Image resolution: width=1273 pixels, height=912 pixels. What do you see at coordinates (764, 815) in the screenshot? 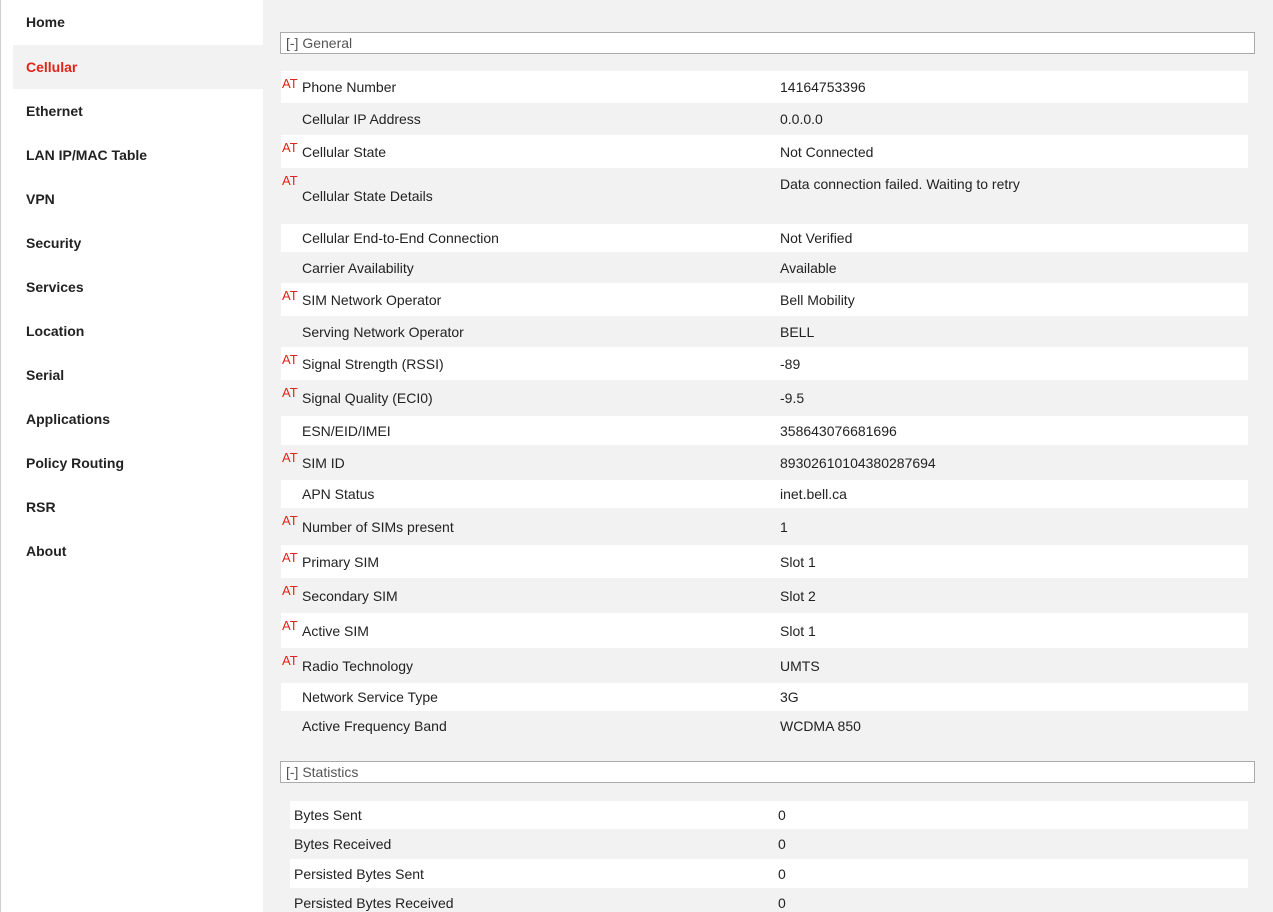
I see `statistics-row: Bytes Sent 0` at bounding box center [764, 815].